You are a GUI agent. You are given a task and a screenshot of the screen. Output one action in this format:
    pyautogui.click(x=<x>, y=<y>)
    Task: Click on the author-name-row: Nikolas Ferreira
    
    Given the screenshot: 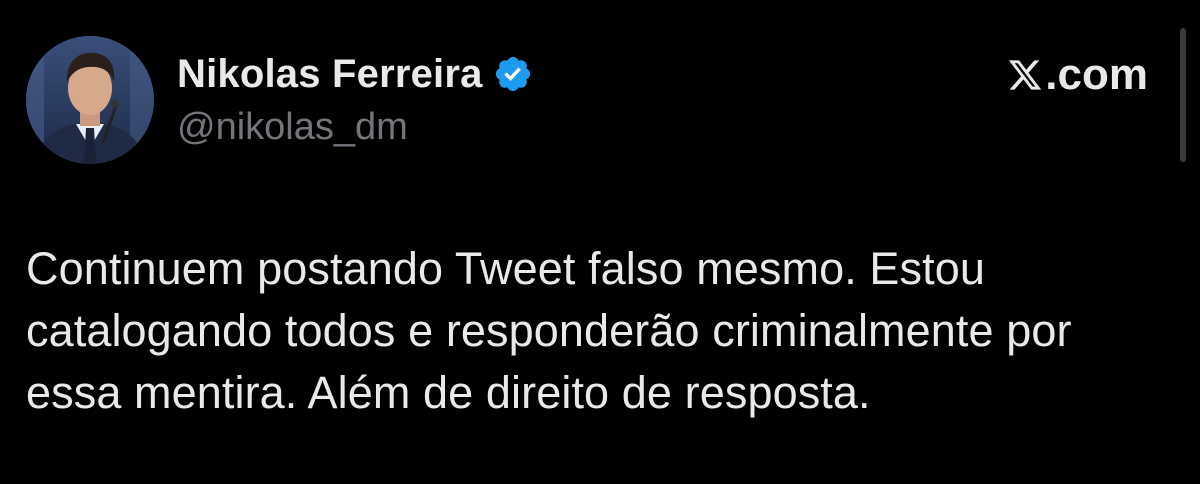 What is the action you would take?
    pyautogui.click(x=355, y=74)
    